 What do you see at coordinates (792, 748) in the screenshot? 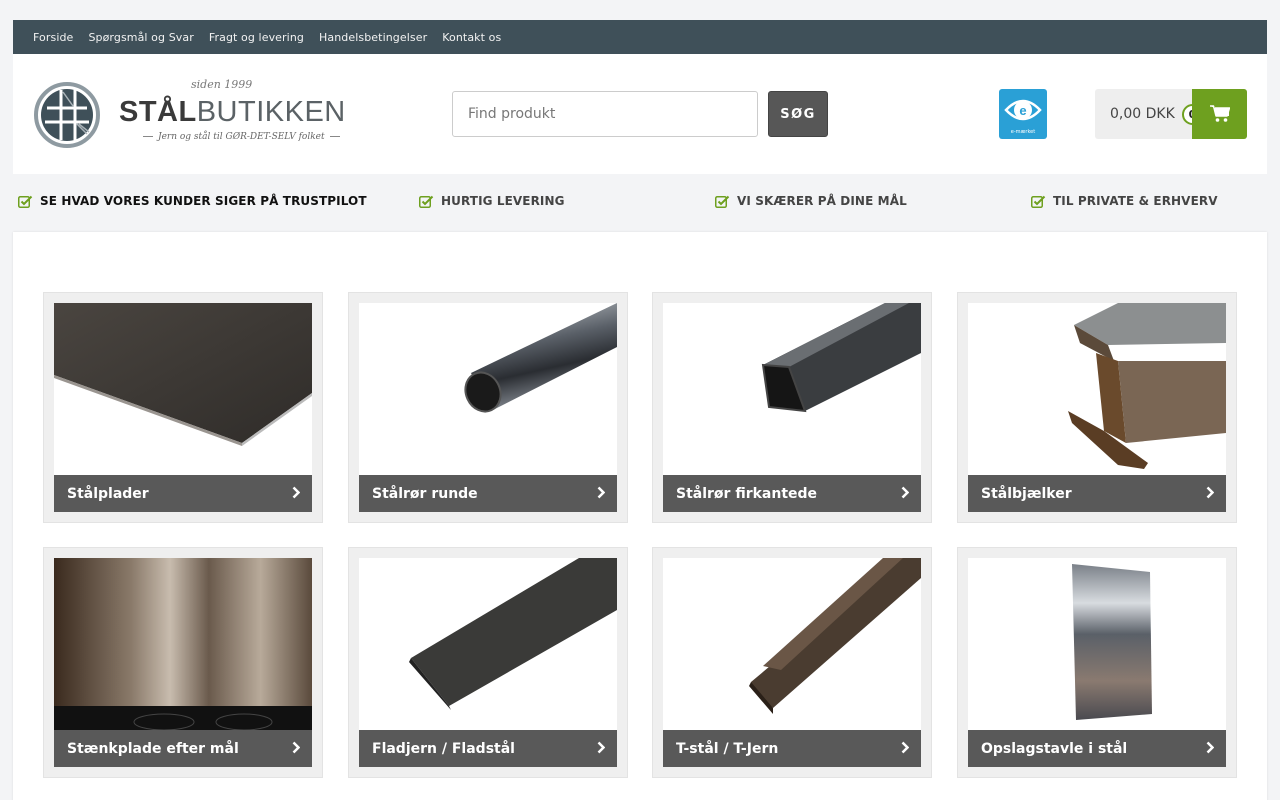
I see `product-card-title-bar: T-stål / T-Jern` at bounding box center [792, 748].